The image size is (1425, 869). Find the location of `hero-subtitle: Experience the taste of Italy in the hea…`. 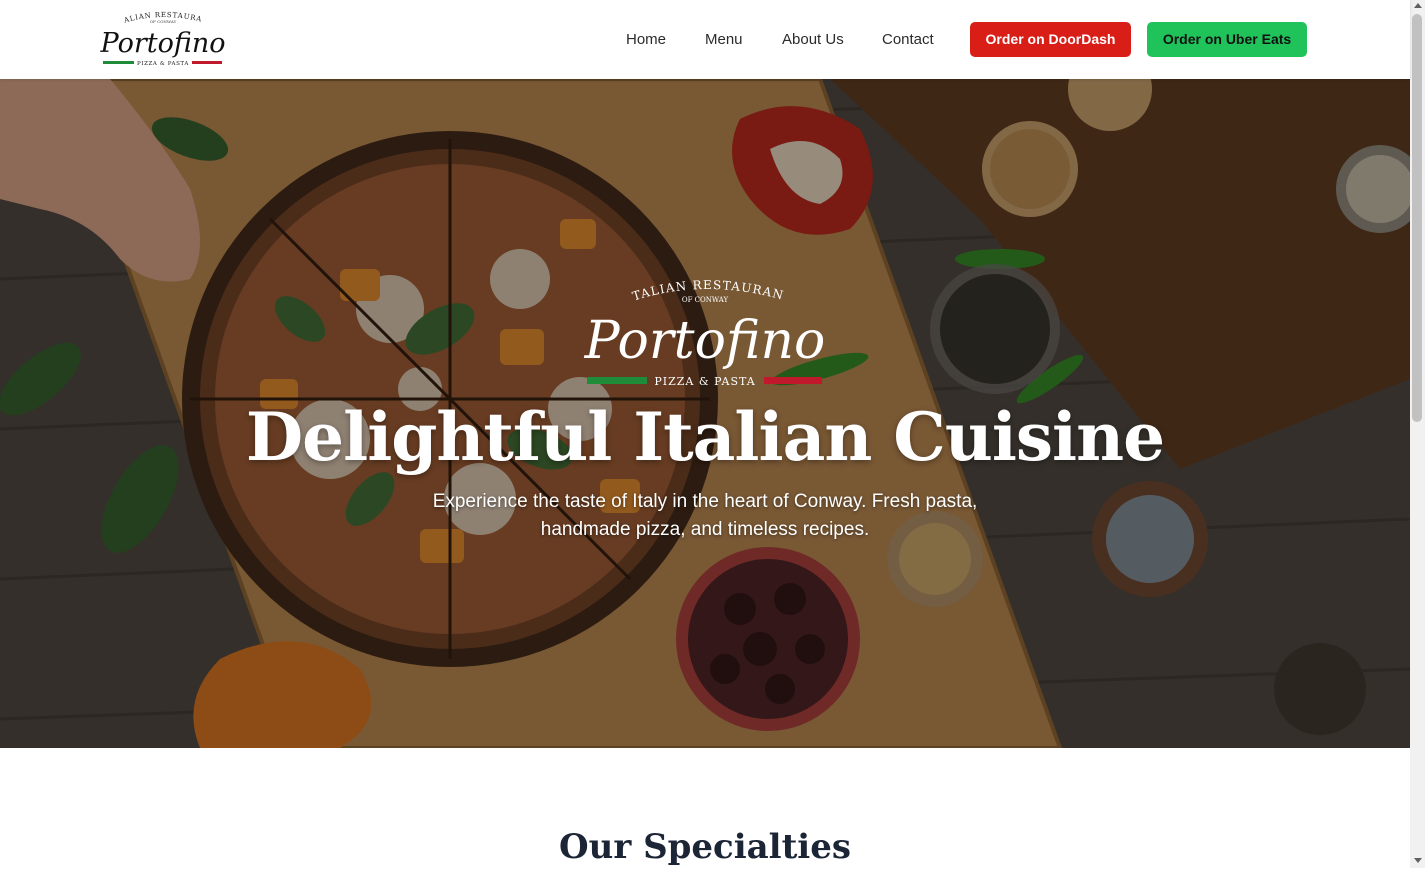

hero-subtitle: Experience the taste of Italy in the hea… is located at coordinates (705, 515).